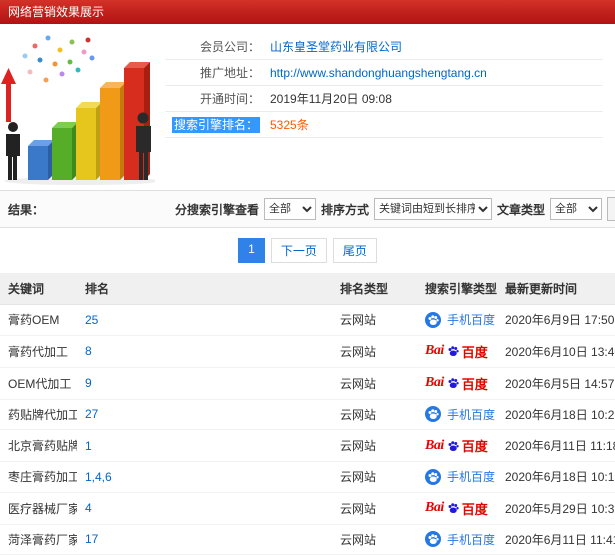 This screenshot has width=615, height=555. Describe the element at coordinates (457, 289) in the screenshot. I see `col-header-engine-type: 搜索引擎类型` at that location.